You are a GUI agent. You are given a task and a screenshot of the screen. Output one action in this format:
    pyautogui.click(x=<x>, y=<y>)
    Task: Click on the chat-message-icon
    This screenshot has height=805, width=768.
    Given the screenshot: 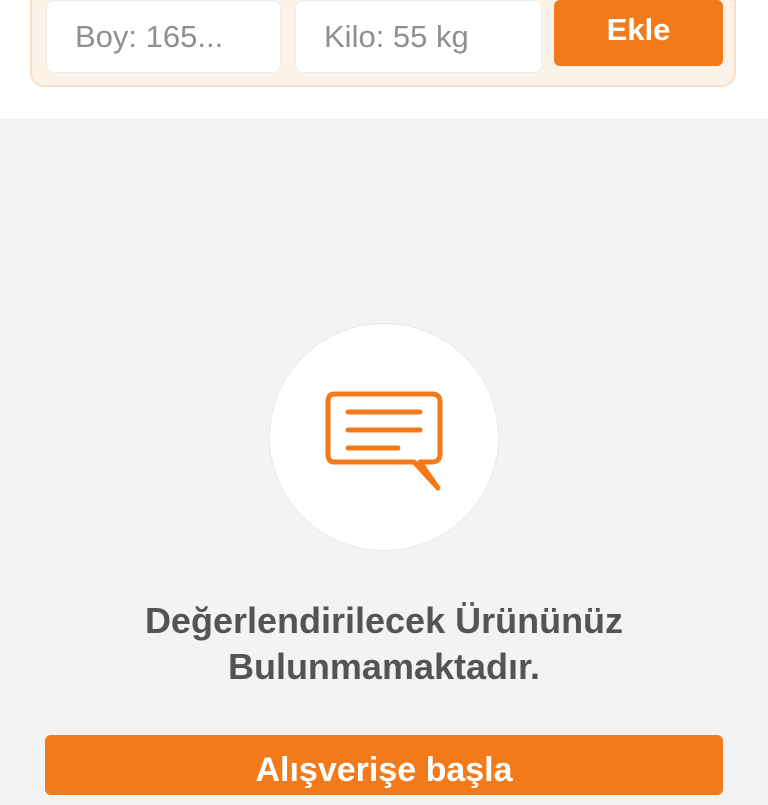 What is the action you would take?
    pyautogui.click(x=384, y=441)
    